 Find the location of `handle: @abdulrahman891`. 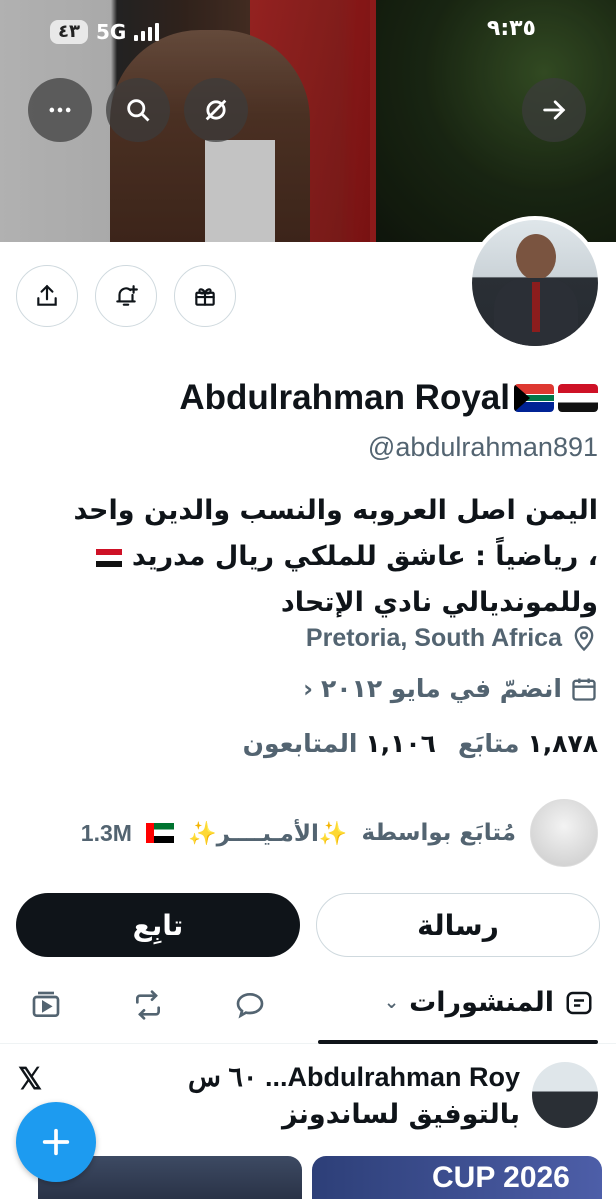

handle: @abdulrahman891 is located at coordinates (482, 447).